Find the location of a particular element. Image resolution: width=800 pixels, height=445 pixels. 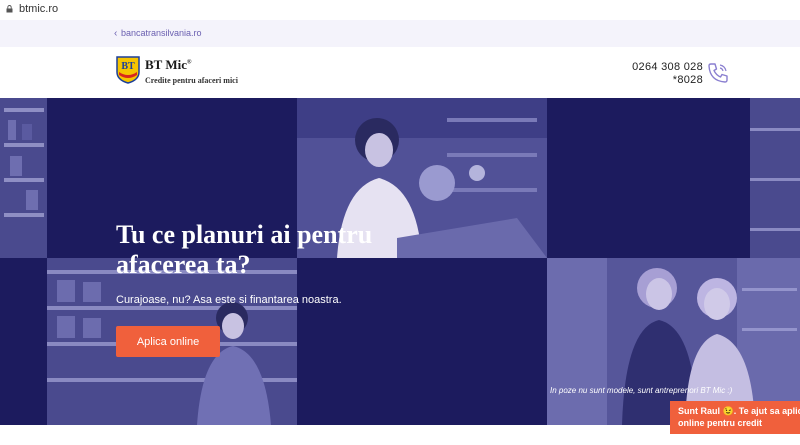

bt-logo-icon: BT is located at coordinates (128, 70).